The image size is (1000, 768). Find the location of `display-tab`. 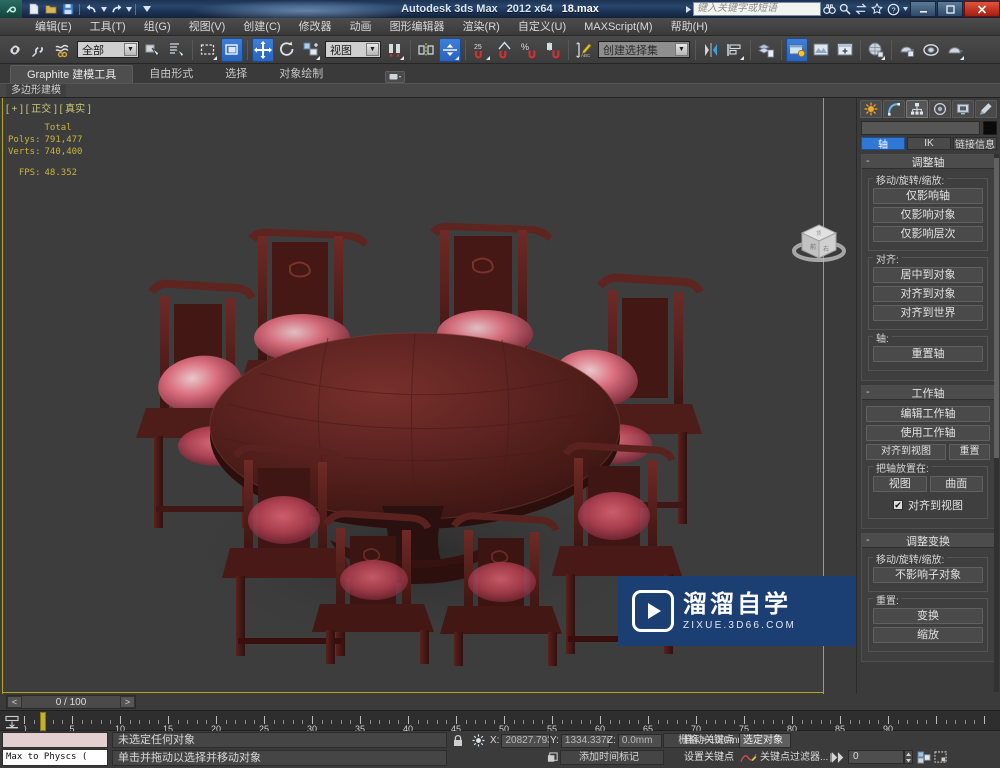

display-tab is located at coordinates (963, 109).